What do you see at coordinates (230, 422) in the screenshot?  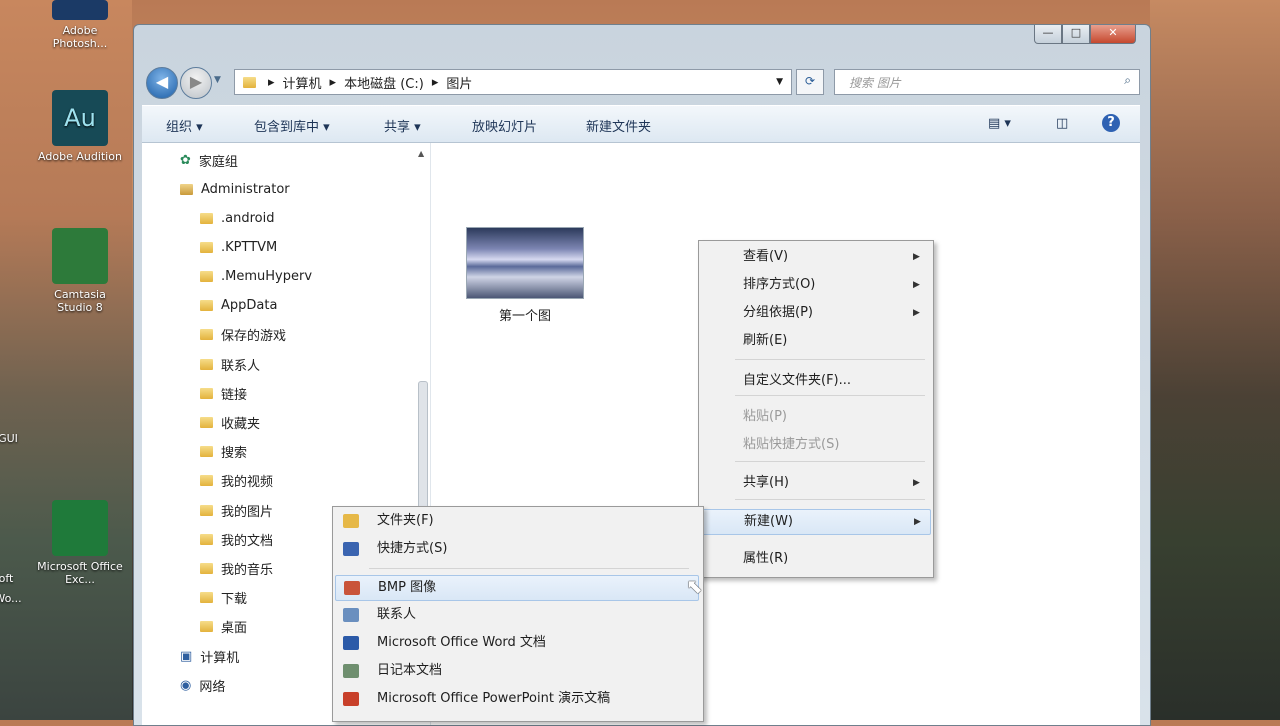 I see `nav-folder-item: 收藏夹` at bounding box center [230, 422].